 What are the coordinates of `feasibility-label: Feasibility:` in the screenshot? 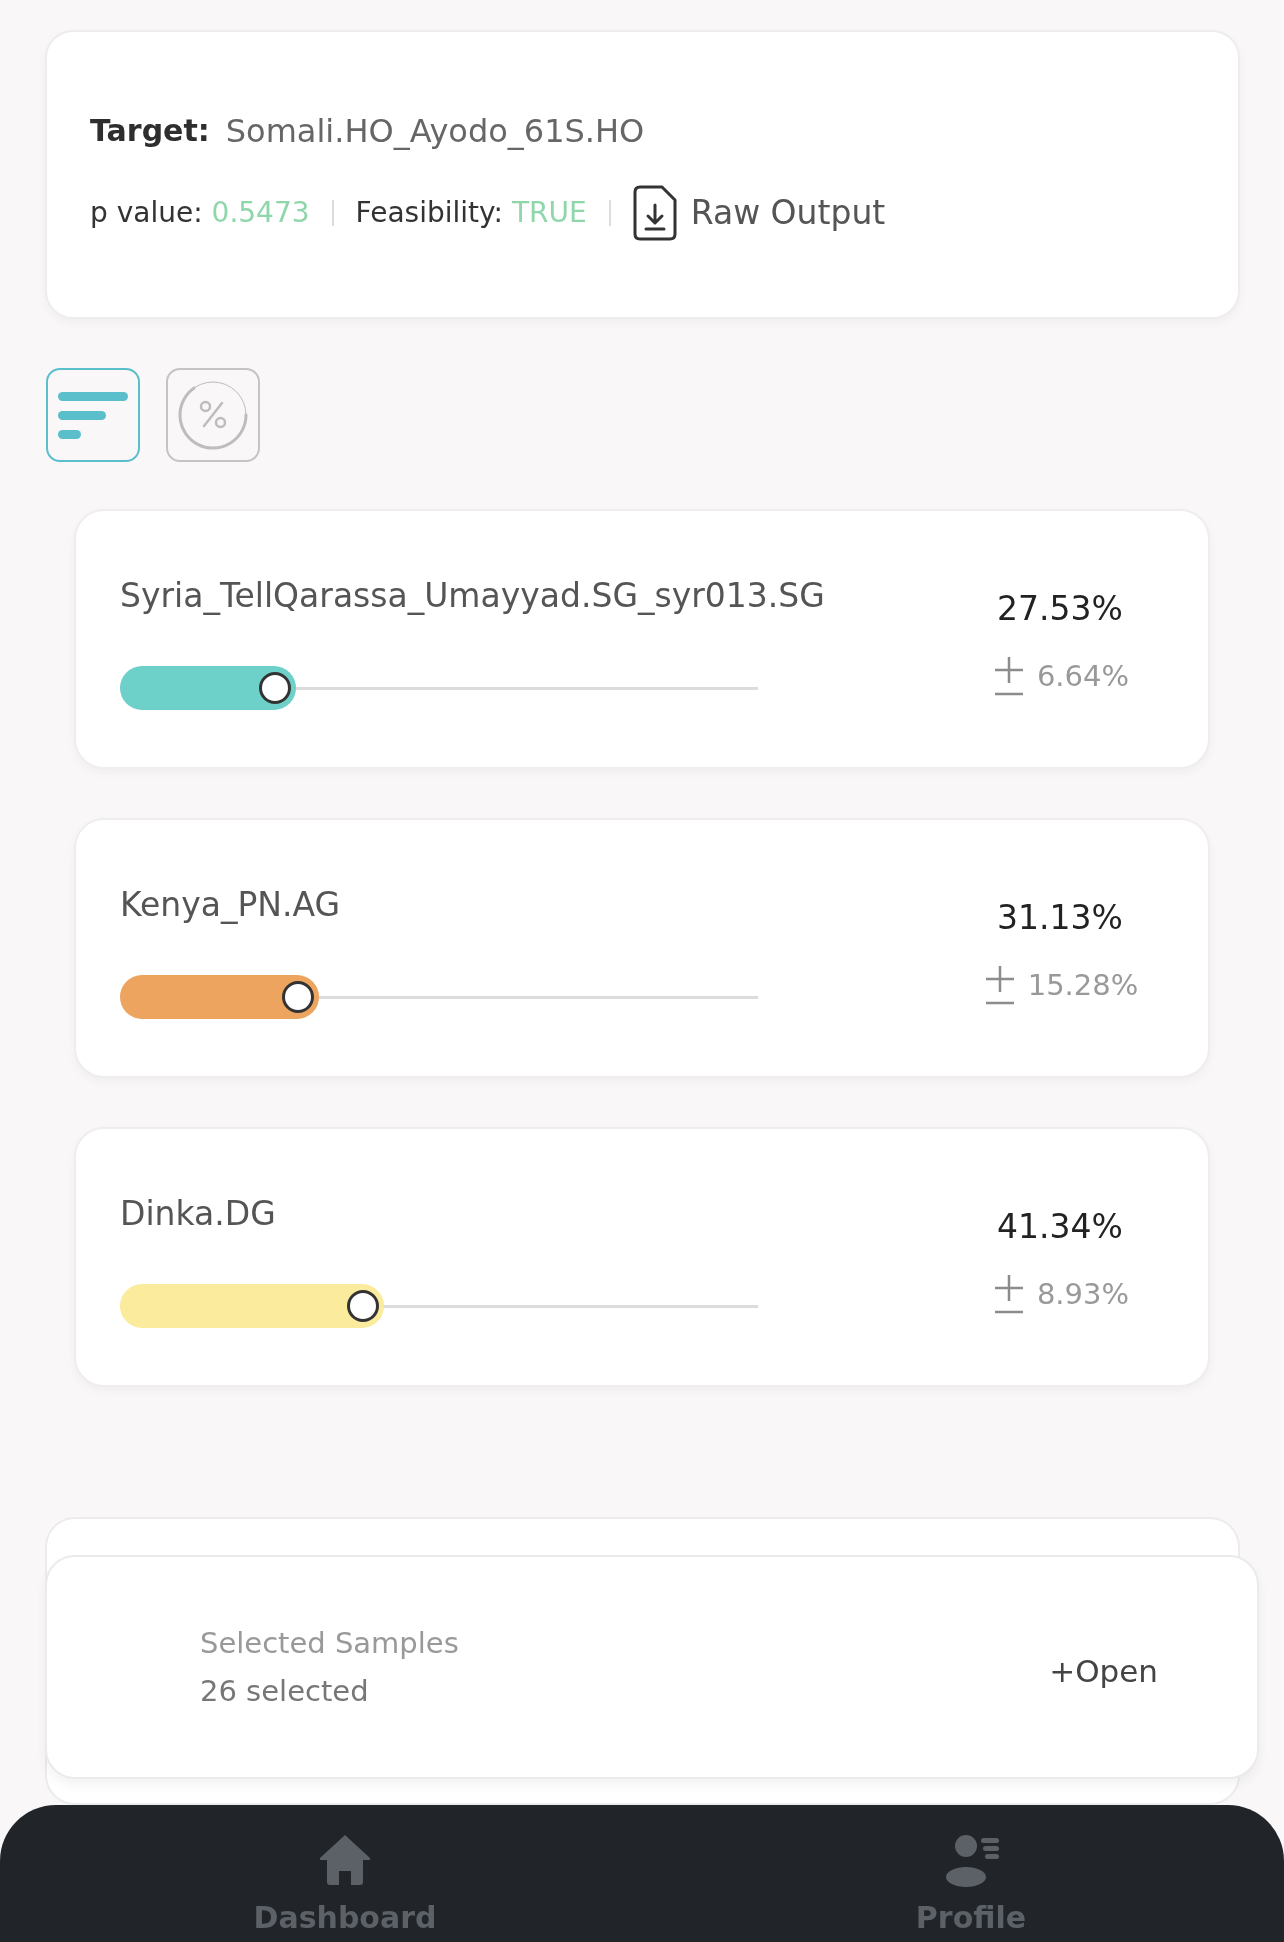 It's located at (429, 212).